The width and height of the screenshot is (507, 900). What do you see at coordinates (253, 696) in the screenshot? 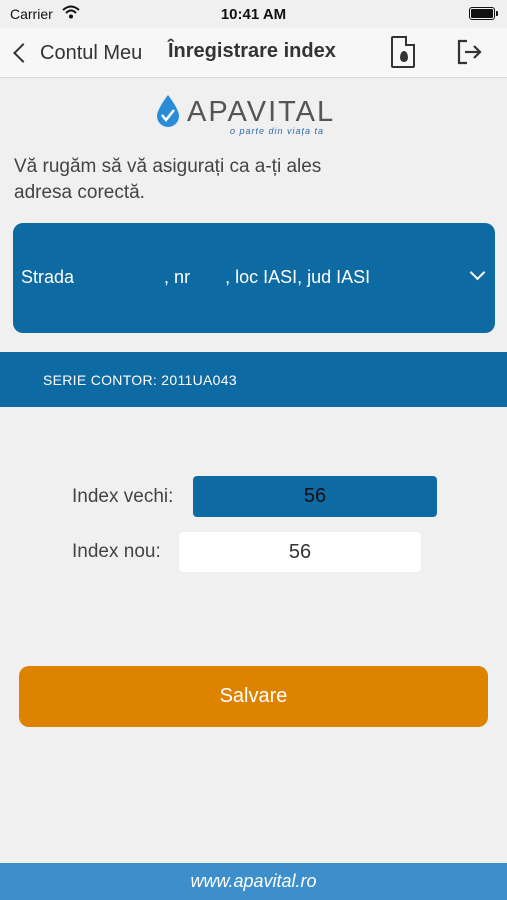
I see `save-button: Salvare` at bounding box center [253, 696].